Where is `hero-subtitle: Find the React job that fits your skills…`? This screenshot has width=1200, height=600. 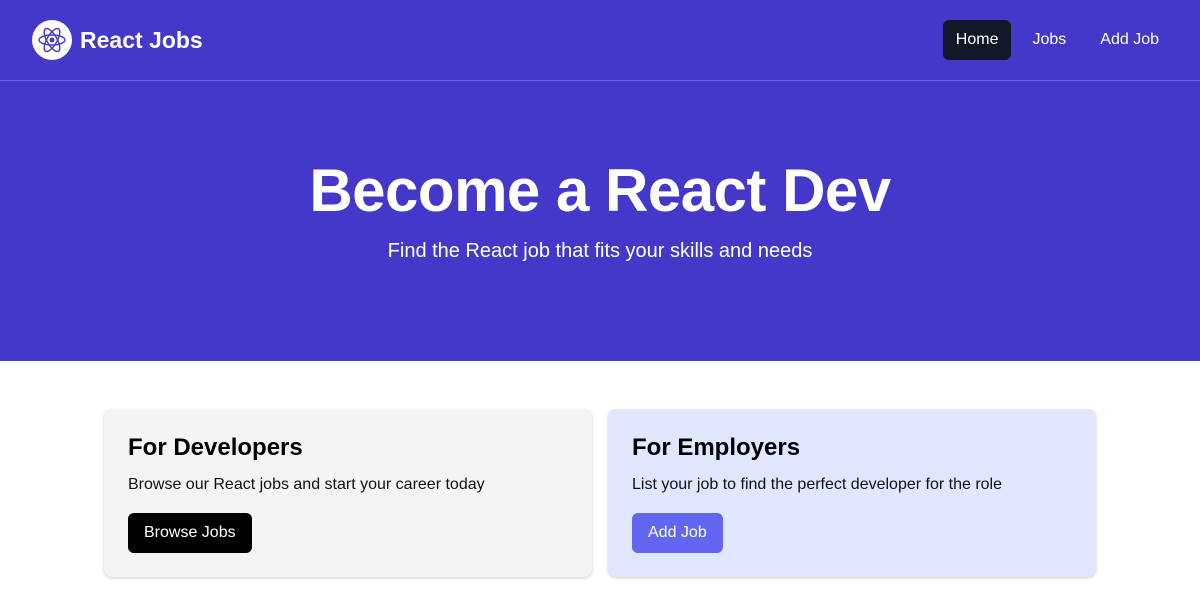
hero-subtitle: Find the React job that fits your skills… is located at coordinates (600, 251).